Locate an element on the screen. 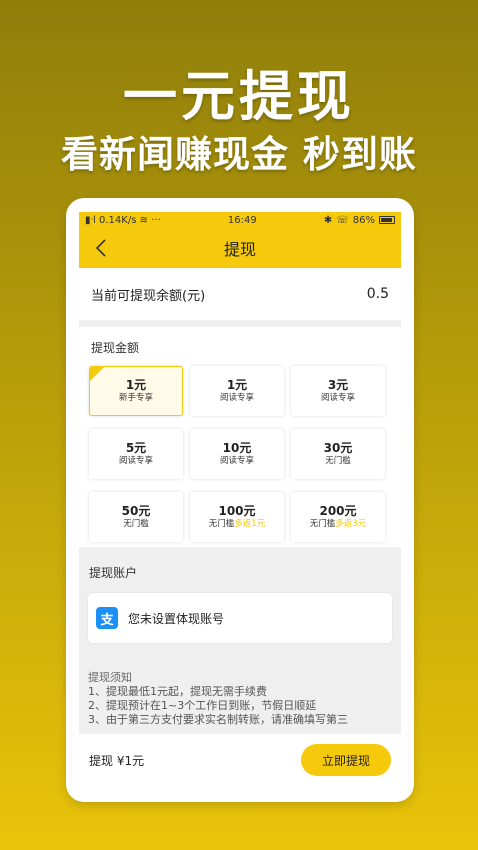  page-title: 提现 is located at coordinates (239, 249).